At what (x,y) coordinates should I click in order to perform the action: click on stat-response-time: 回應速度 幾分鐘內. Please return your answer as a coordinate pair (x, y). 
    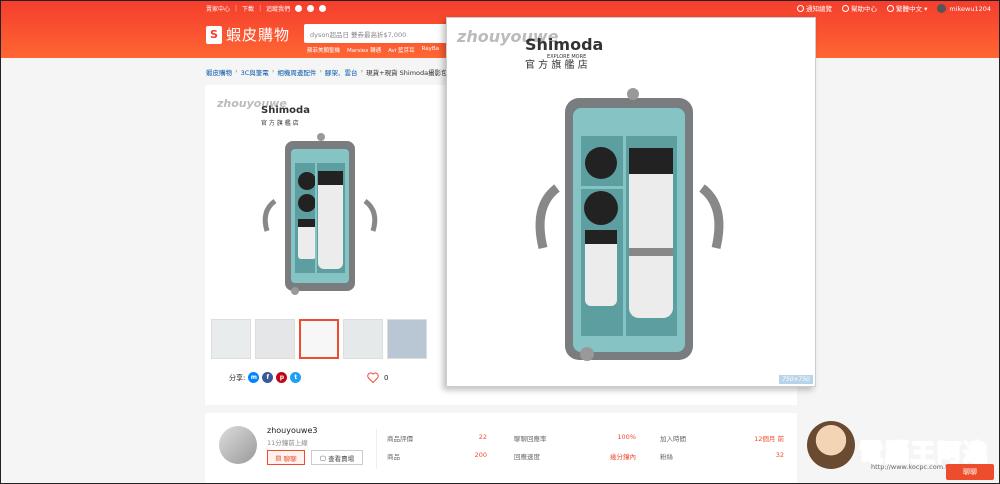
    Looking at the image, I should click on (575, 456).